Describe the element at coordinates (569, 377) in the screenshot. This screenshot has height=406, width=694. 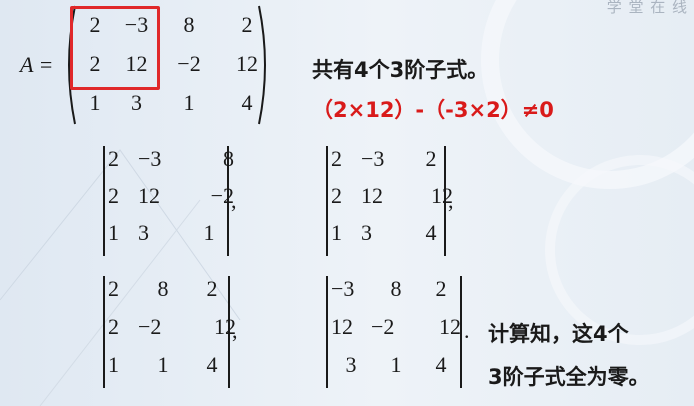
I see `conclusion-line-2: 3阶子式全为零。` at that location.